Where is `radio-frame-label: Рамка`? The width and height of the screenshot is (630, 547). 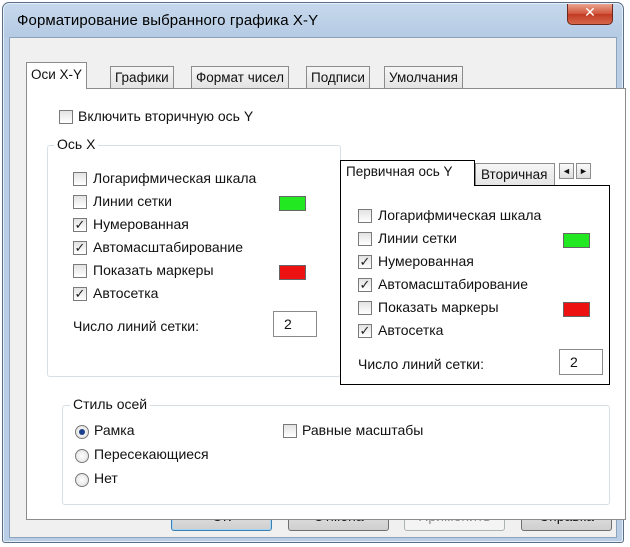
radio-frame-label: Рамка is located at coordinates (114, 430).